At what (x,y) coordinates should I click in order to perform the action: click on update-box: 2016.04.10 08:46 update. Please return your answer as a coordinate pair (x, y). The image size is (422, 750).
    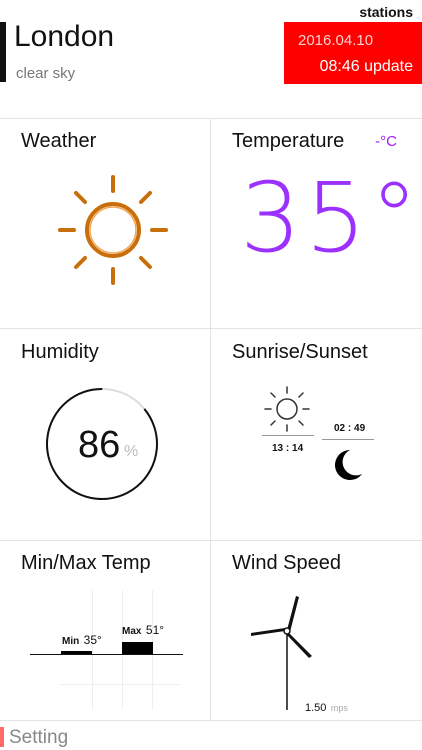
    Looking at the image, I should click on (353, 53).